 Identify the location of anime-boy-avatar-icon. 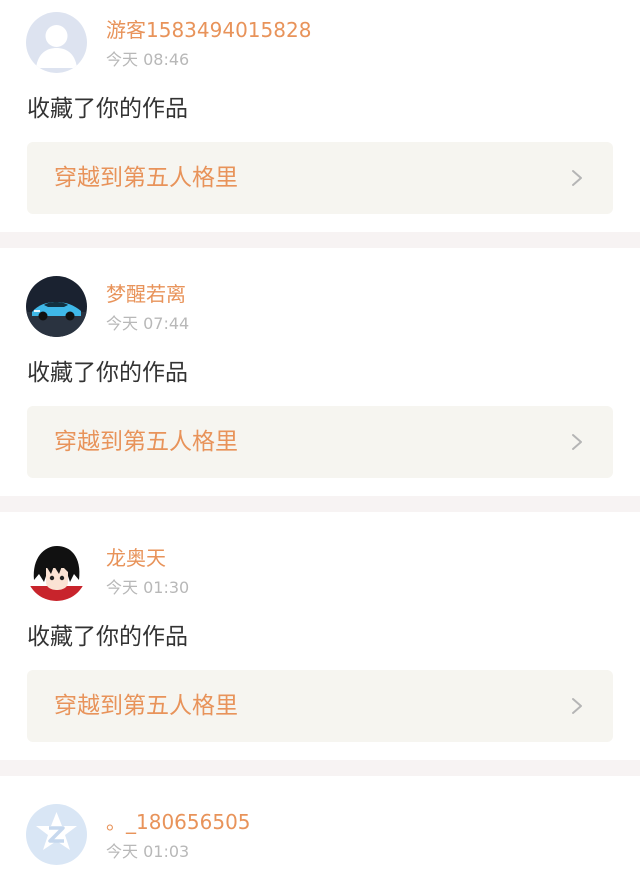
(56, 570).